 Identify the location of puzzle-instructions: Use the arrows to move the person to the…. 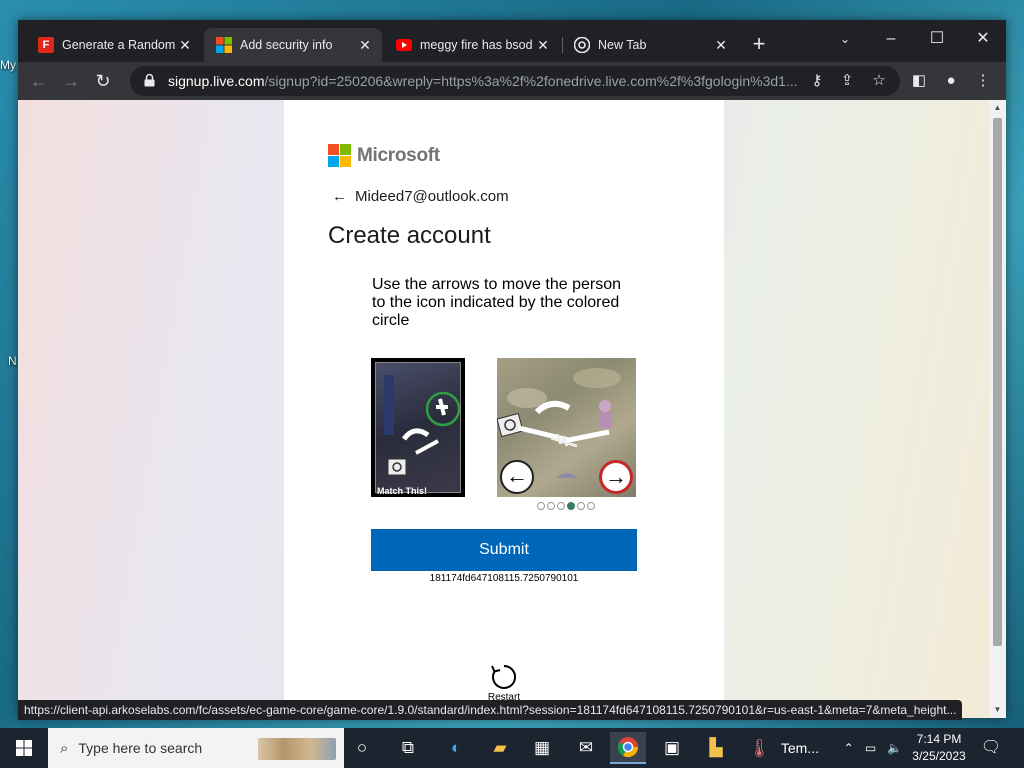
(497, 302).